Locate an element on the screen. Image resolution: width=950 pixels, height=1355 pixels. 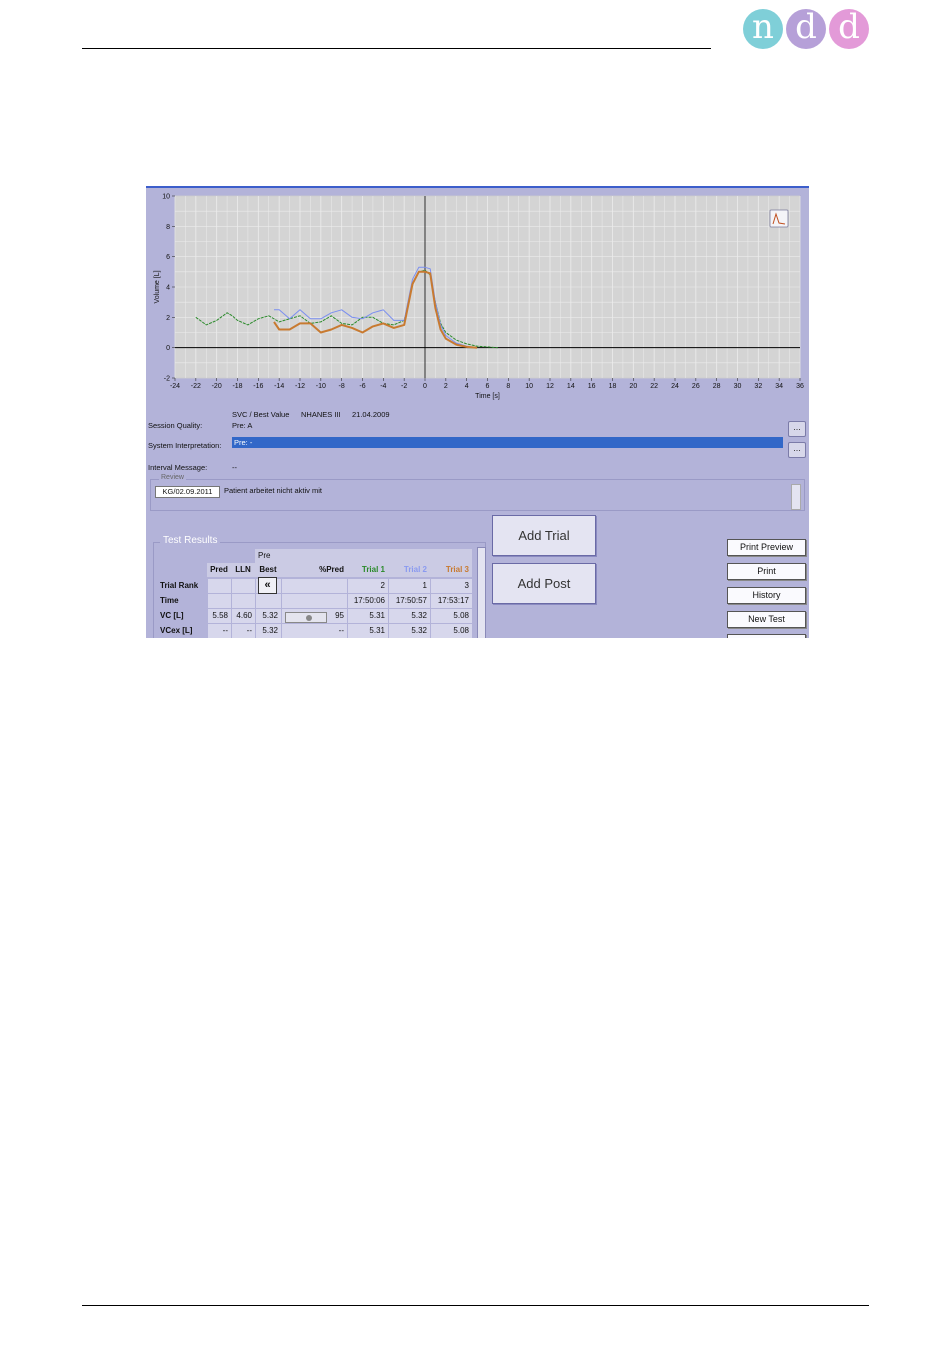
x-tick-label: -6 is located at coordinates (362, 386).